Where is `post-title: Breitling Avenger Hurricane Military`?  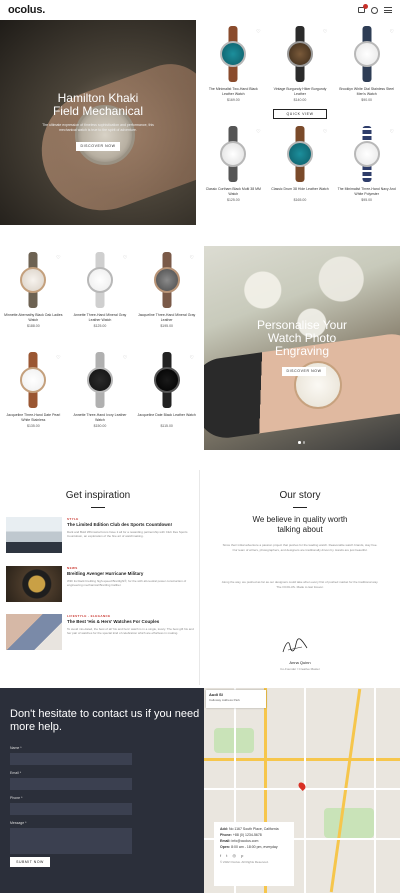 post-title: Breitling Avenger Hurricane Military is located at coordinates (131, 574).